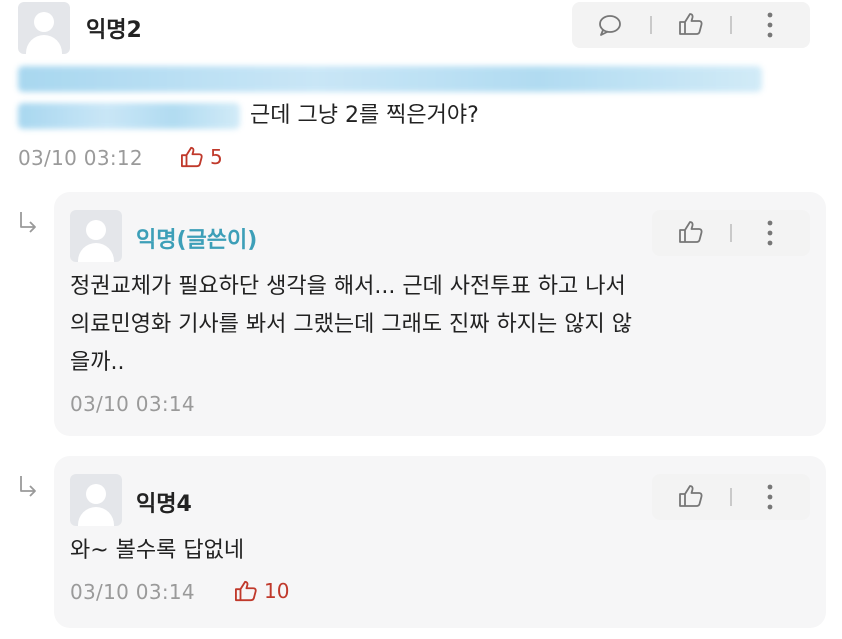 This screenshot has width=842, height=639. Describe the element at coordinates (114, 28) in the screenshot. I see `comment-author: 익명2` at that location.